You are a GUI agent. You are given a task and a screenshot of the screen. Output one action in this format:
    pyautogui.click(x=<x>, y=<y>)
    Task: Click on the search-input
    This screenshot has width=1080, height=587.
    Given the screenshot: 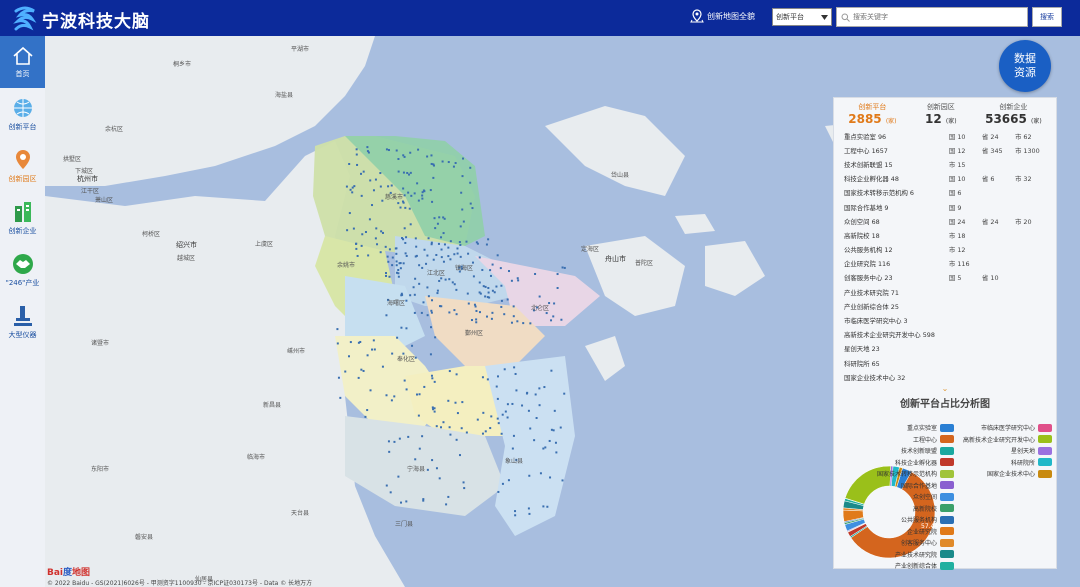 What is the action you would take?
    pyautogui.click(x=938, y=17)
    